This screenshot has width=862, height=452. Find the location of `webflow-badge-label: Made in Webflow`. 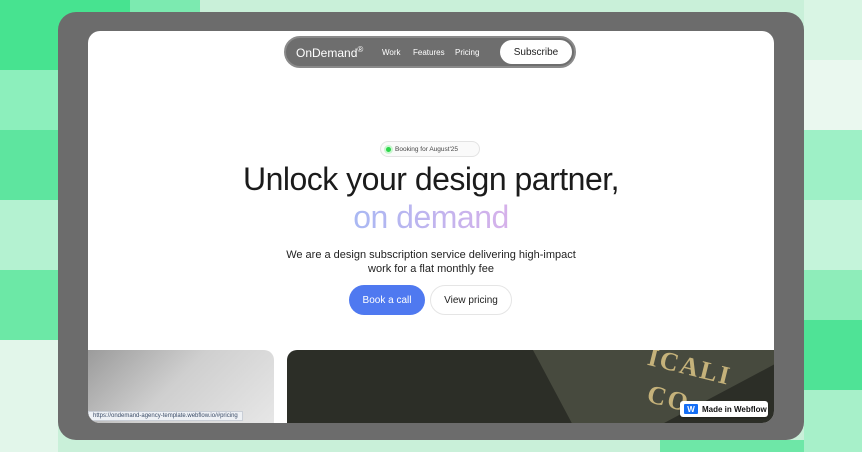

webflow-badge-label: Made in Webflow is located at coordinates (734, 409).